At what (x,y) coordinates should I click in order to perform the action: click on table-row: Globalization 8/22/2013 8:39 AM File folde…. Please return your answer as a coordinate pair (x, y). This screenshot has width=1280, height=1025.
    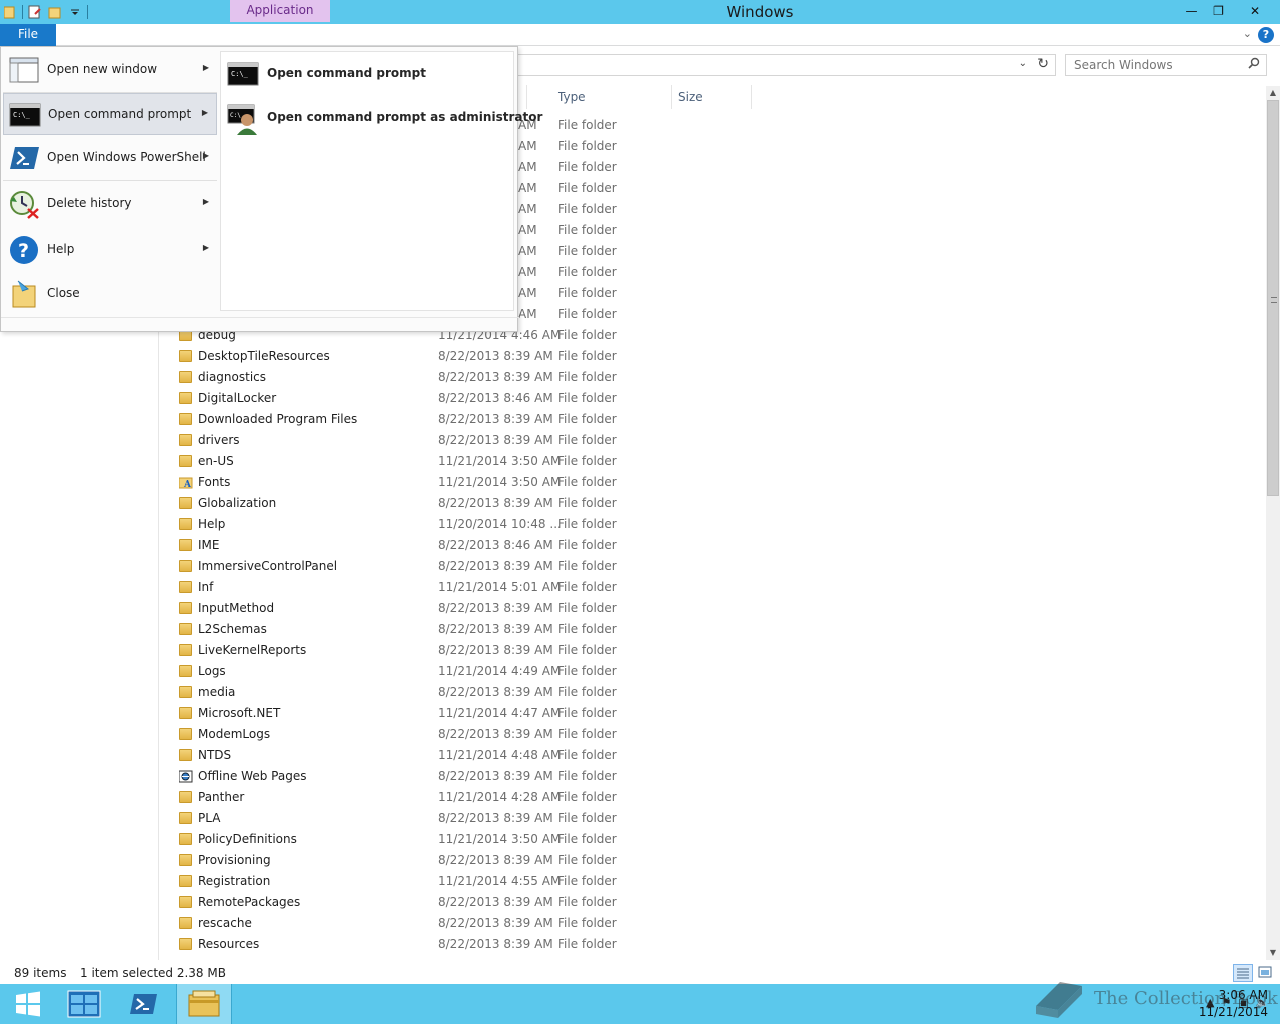
    Looking at the image, I should click on (460, 503).